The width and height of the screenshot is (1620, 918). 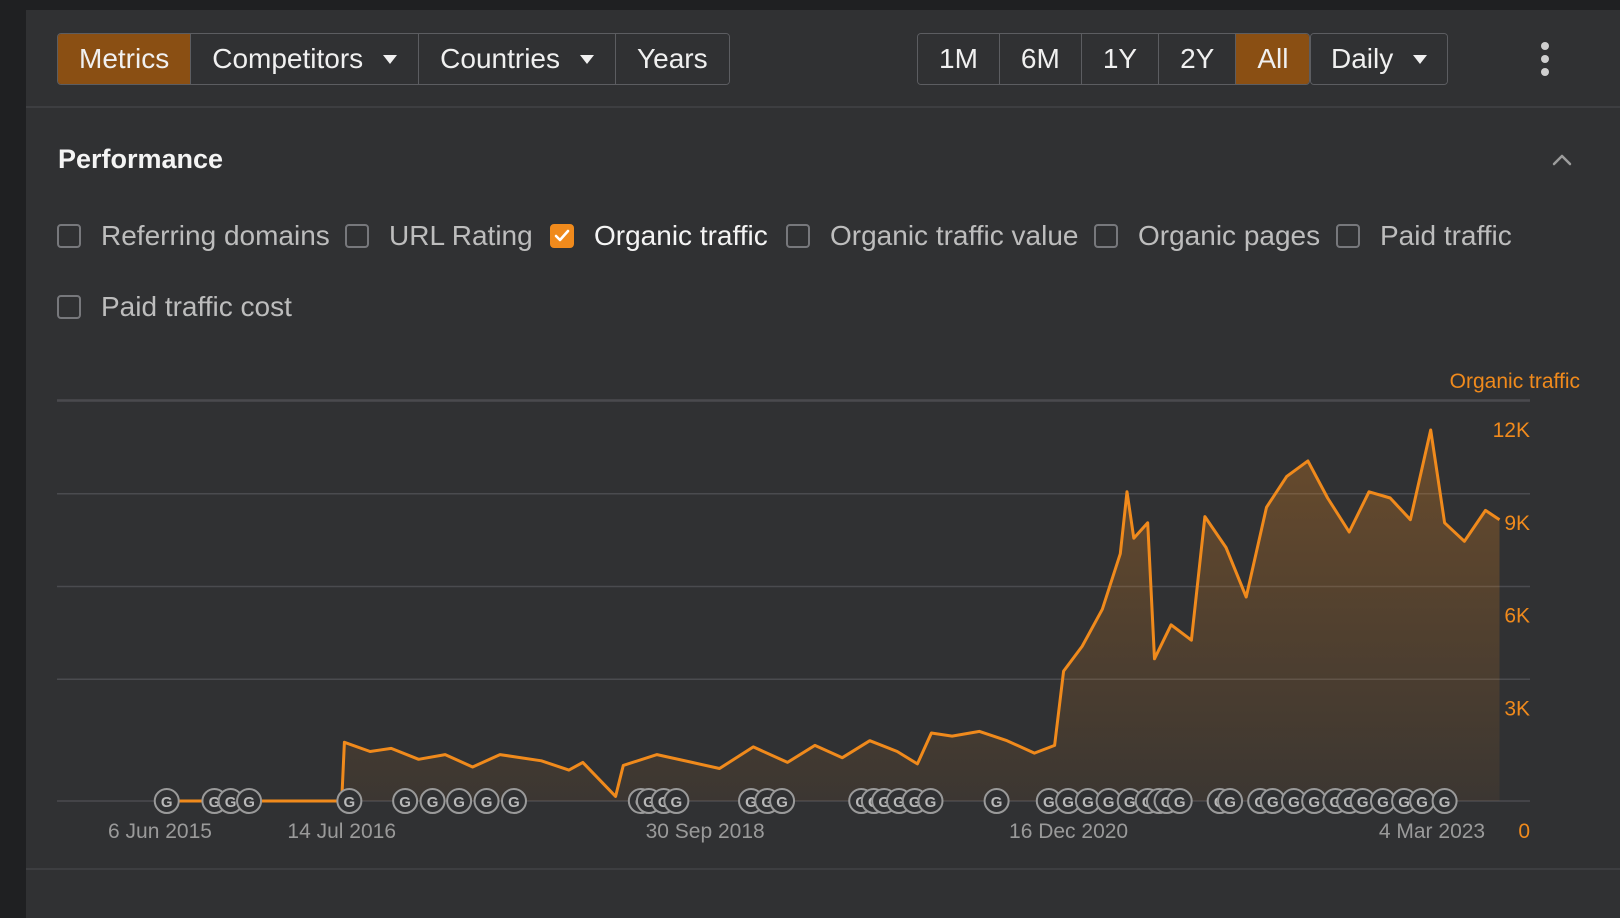 I want to click on y-axis-title: Organic traffic, so click(x=1515, y=381).